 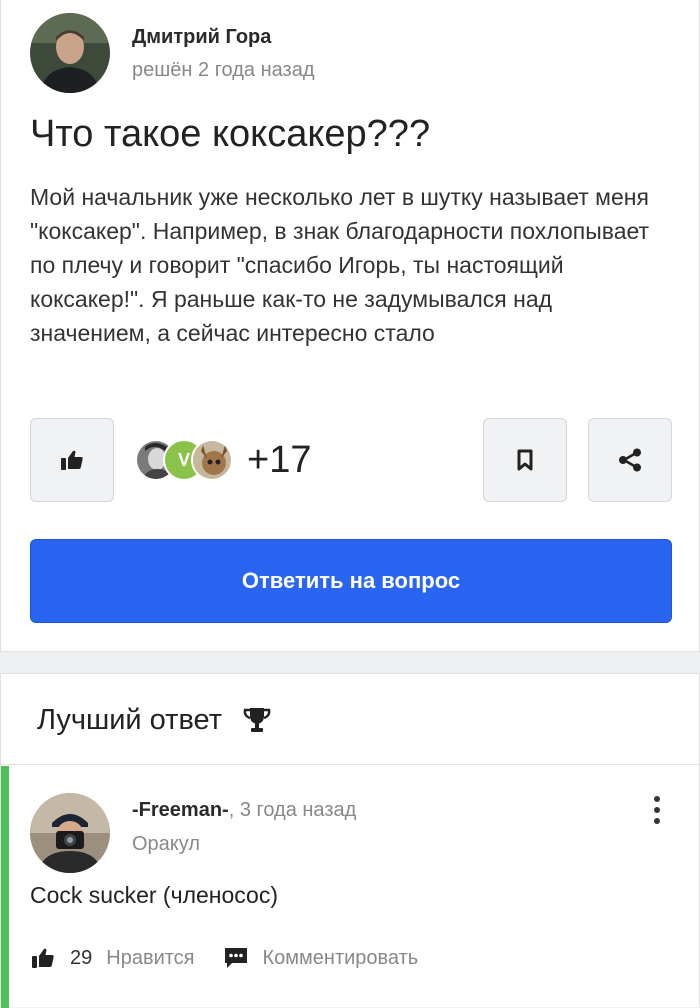 What do you see at coordinates (223, 69) in the screenshot?
I see `question-status-time: решён 2 года назад` at bounding box center [223, 69].